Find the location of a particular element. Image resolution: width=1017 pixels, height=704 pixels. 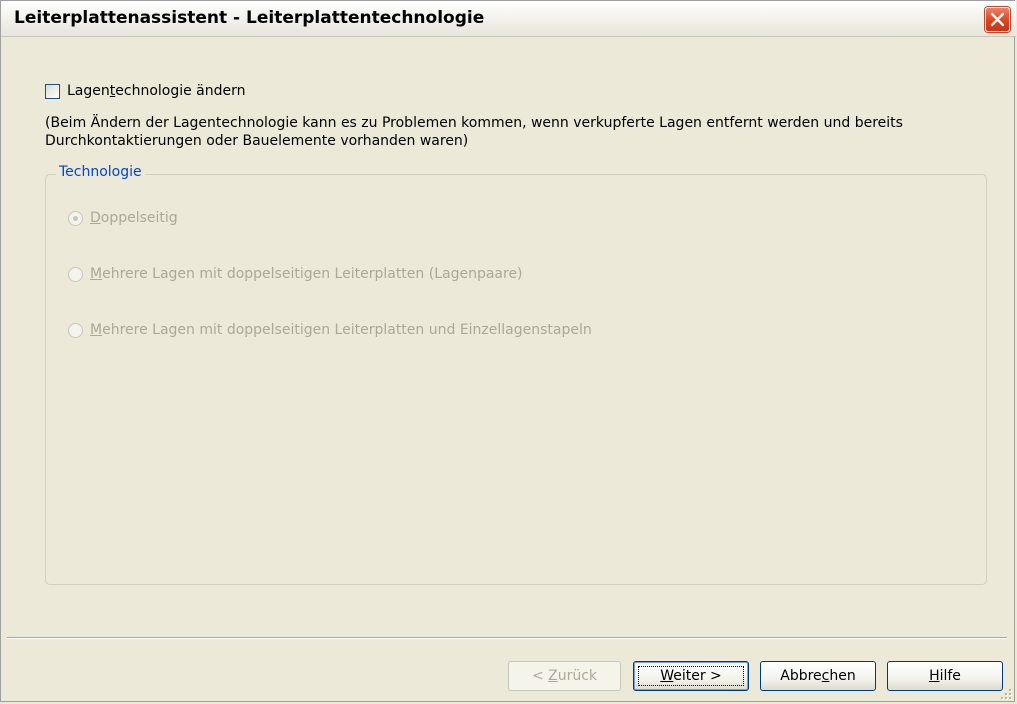

cancel-button: Abbrechen is located at coordinates (818, 676).